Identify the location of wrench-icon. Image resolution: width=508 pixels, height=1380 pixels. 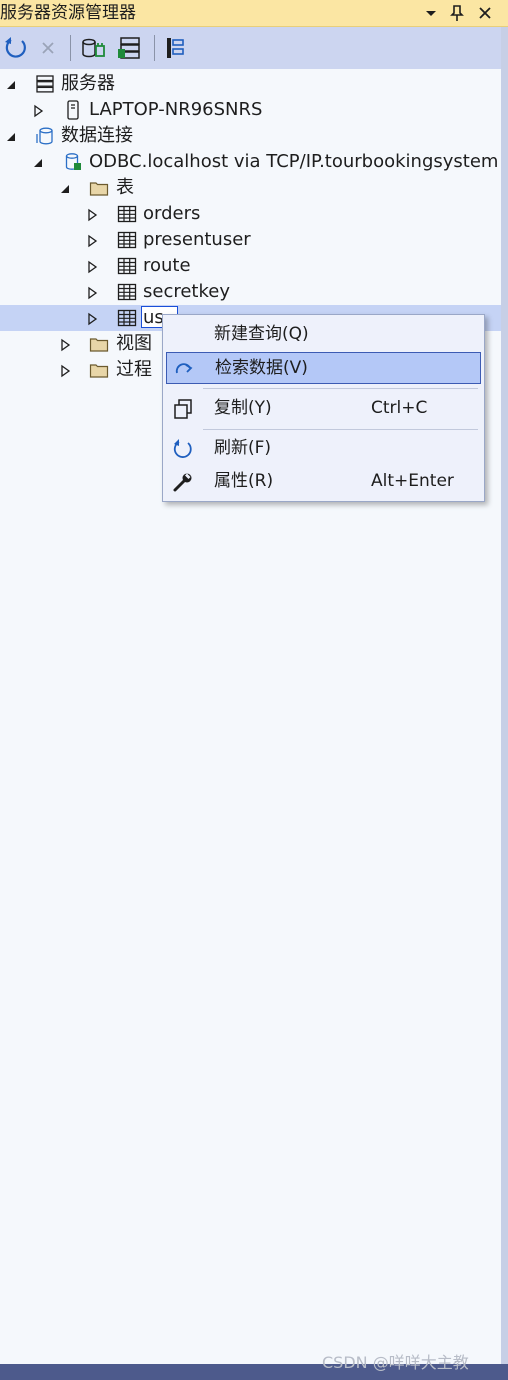
(183, 482).